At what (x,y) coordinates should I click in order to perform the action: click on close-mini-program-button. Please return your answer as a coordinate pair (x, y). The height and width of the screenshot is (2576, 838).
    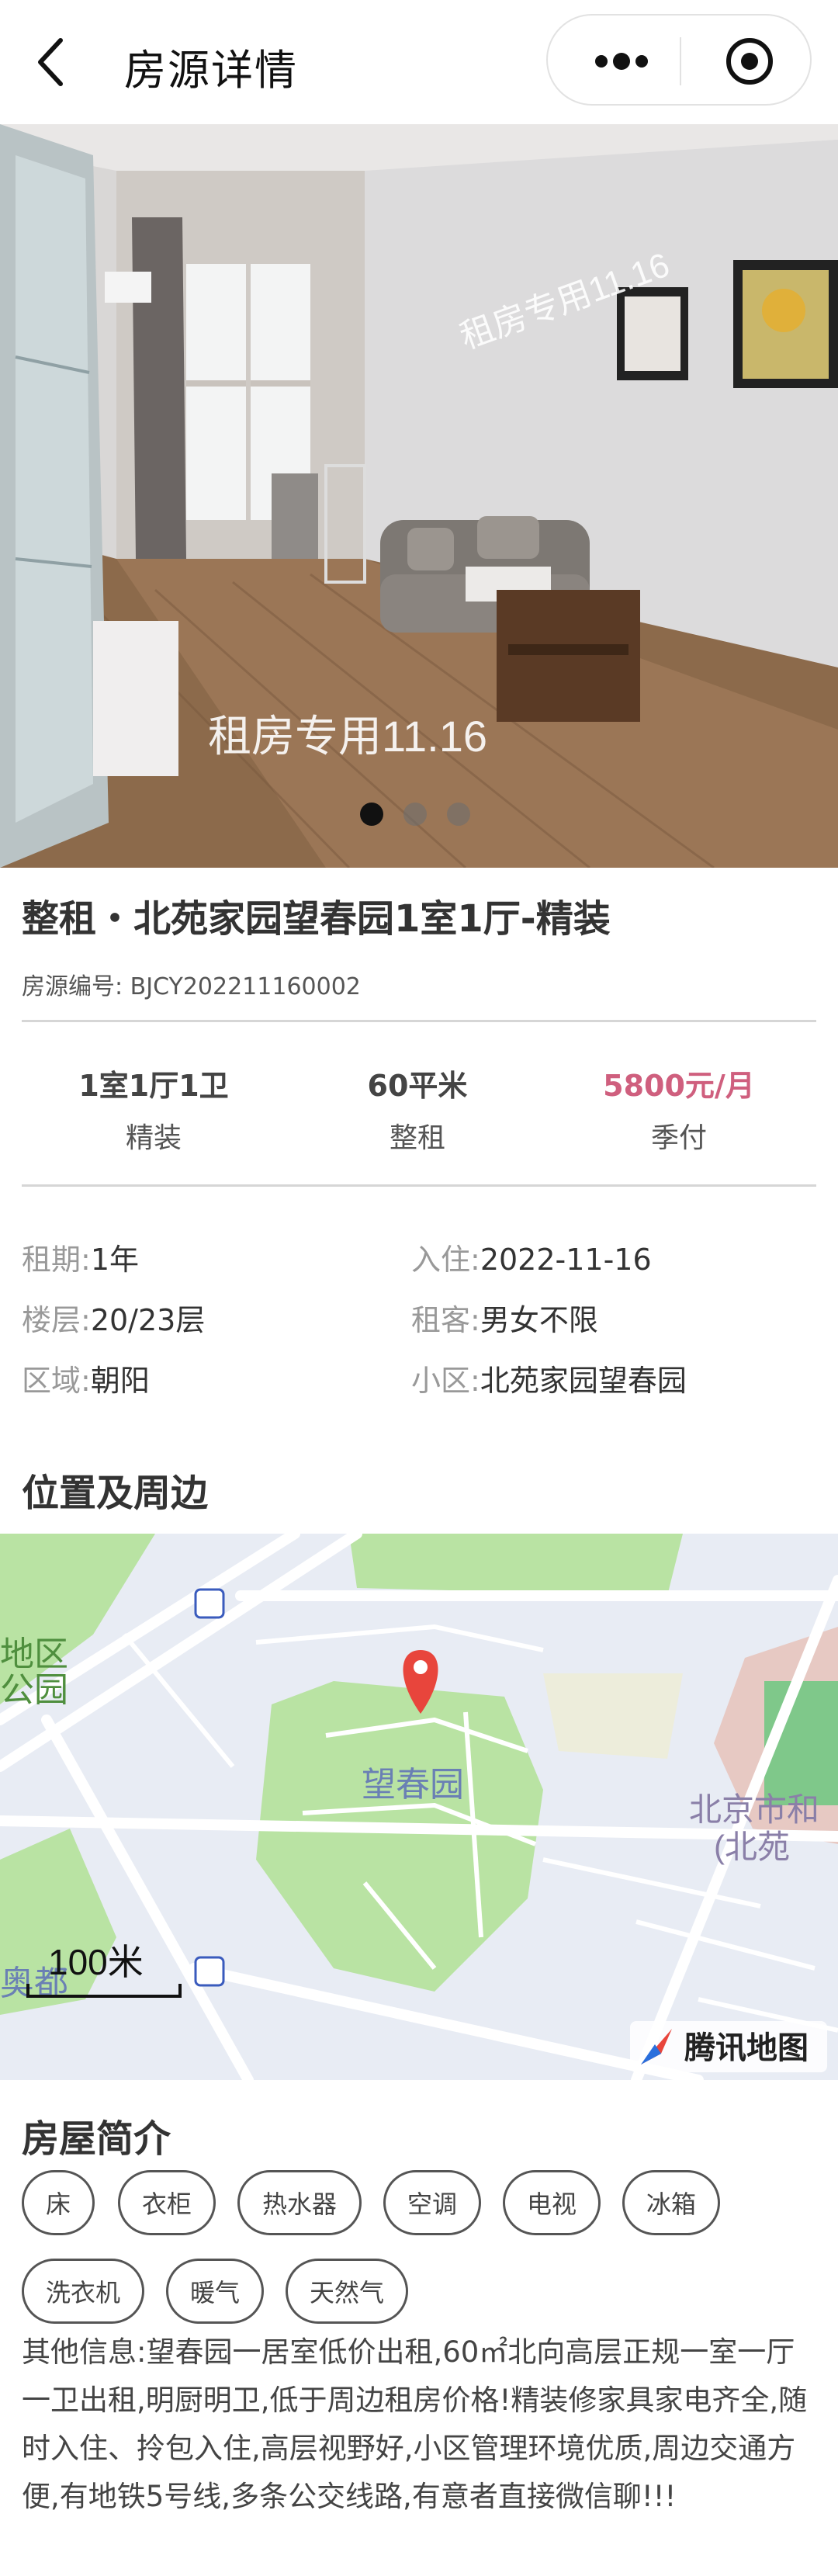
    Looking at the image, I should click on (749, 61).